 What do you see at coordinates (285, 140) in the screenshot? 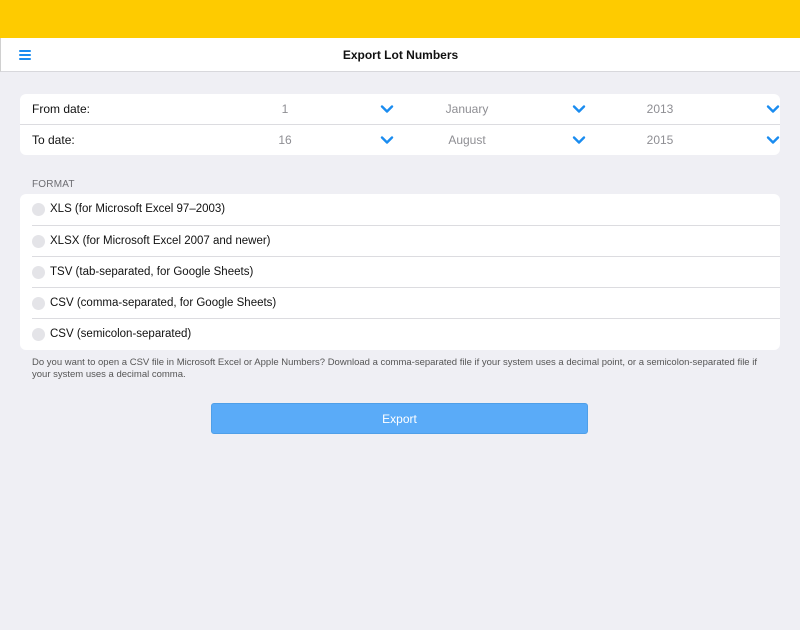
I see `to-day-value: 16` at bounding box center [285, 140].